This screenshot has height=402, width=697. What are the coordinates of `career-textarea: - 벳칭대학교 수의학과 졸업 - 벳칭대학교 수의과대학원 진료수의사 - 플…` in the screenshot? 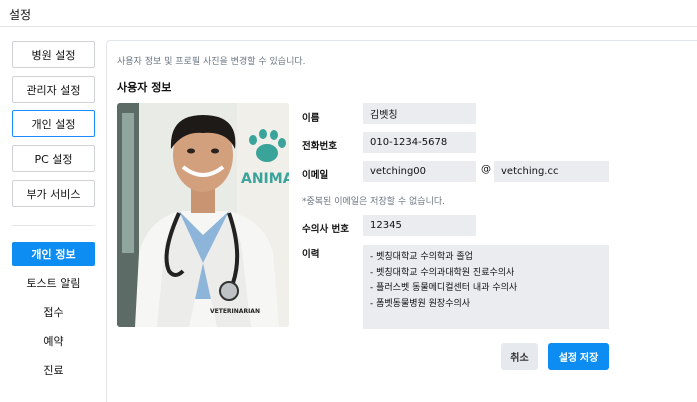 It's located at (486, 287).